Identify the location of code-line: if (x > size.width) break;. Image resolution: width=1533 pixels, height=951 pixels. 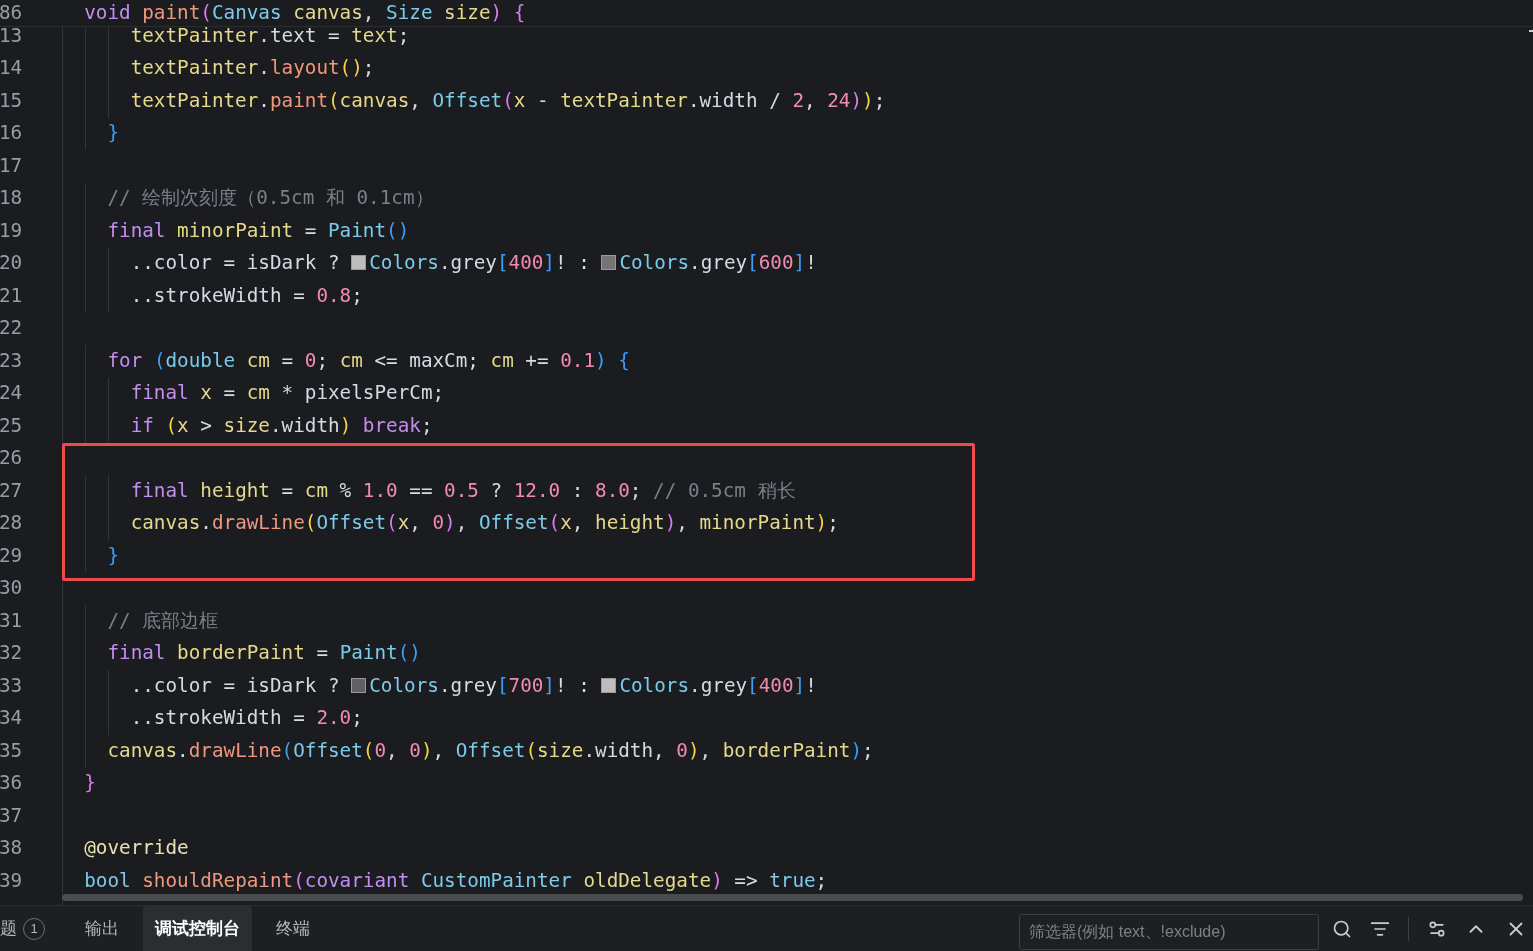
(281, 425).